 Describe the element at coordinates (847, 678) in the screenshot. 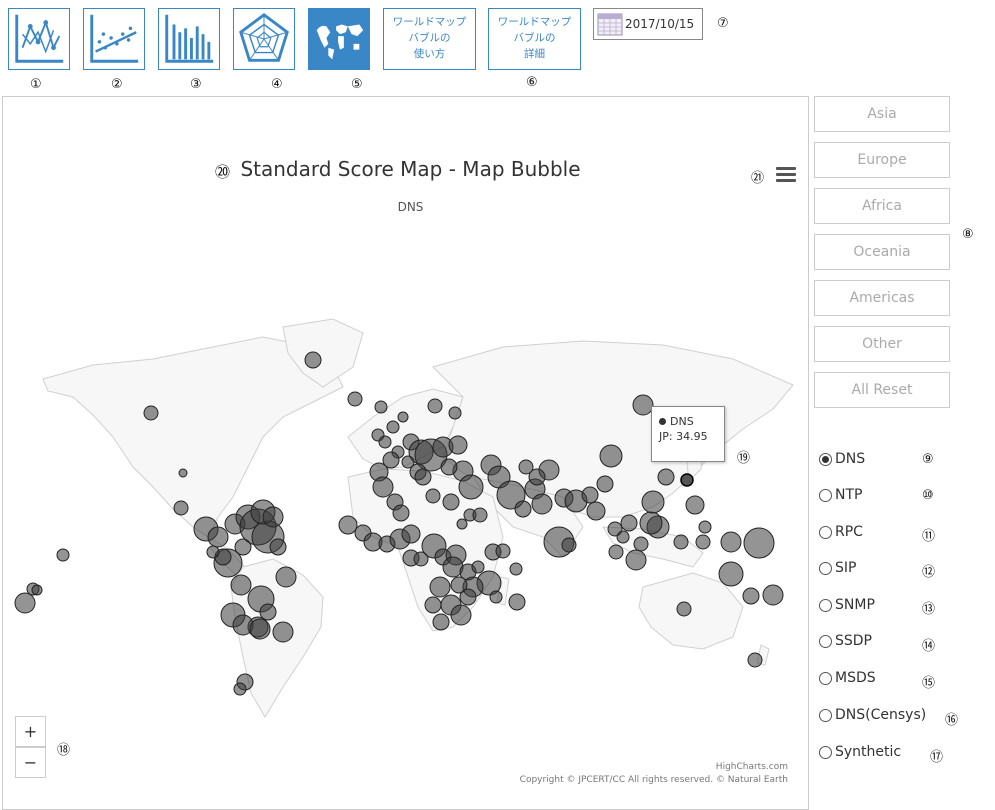

I see `dataset-radio-msds: MSDS` at that location.